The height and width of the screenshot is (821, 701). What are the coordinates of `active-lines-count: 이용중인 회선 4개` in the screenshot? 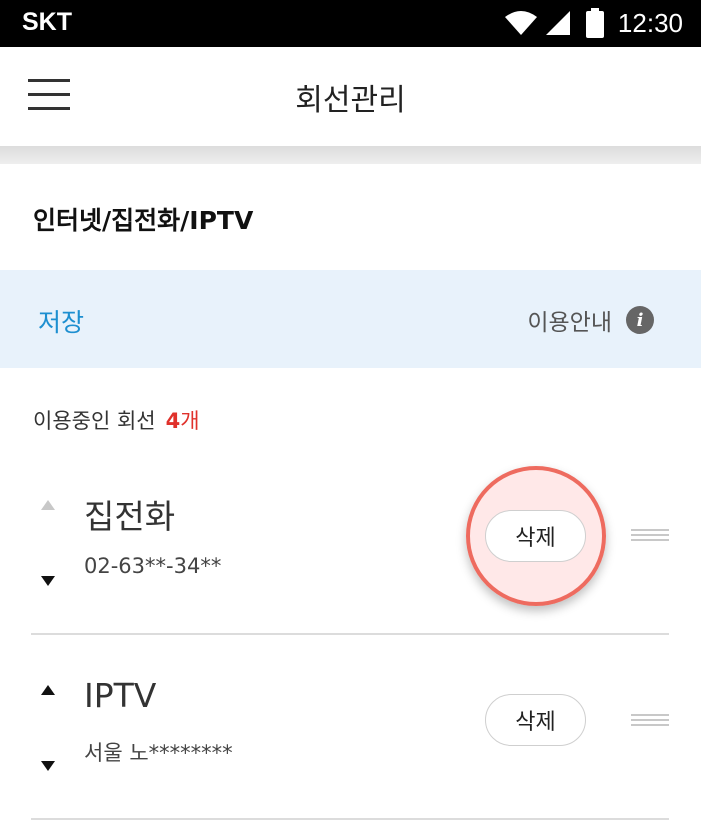 It's located at (116, 420).